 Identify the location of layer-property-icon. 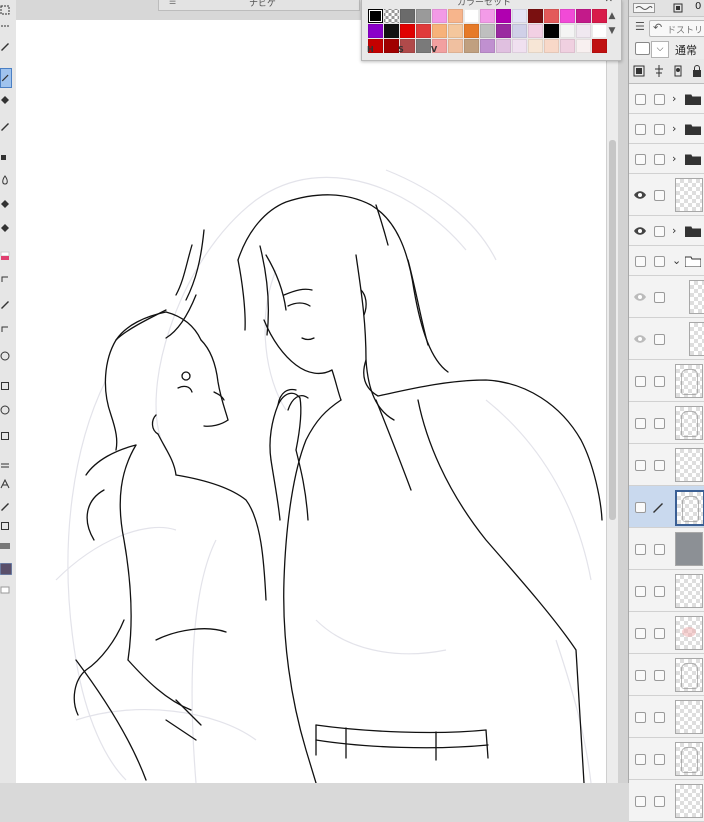
(678, 8).